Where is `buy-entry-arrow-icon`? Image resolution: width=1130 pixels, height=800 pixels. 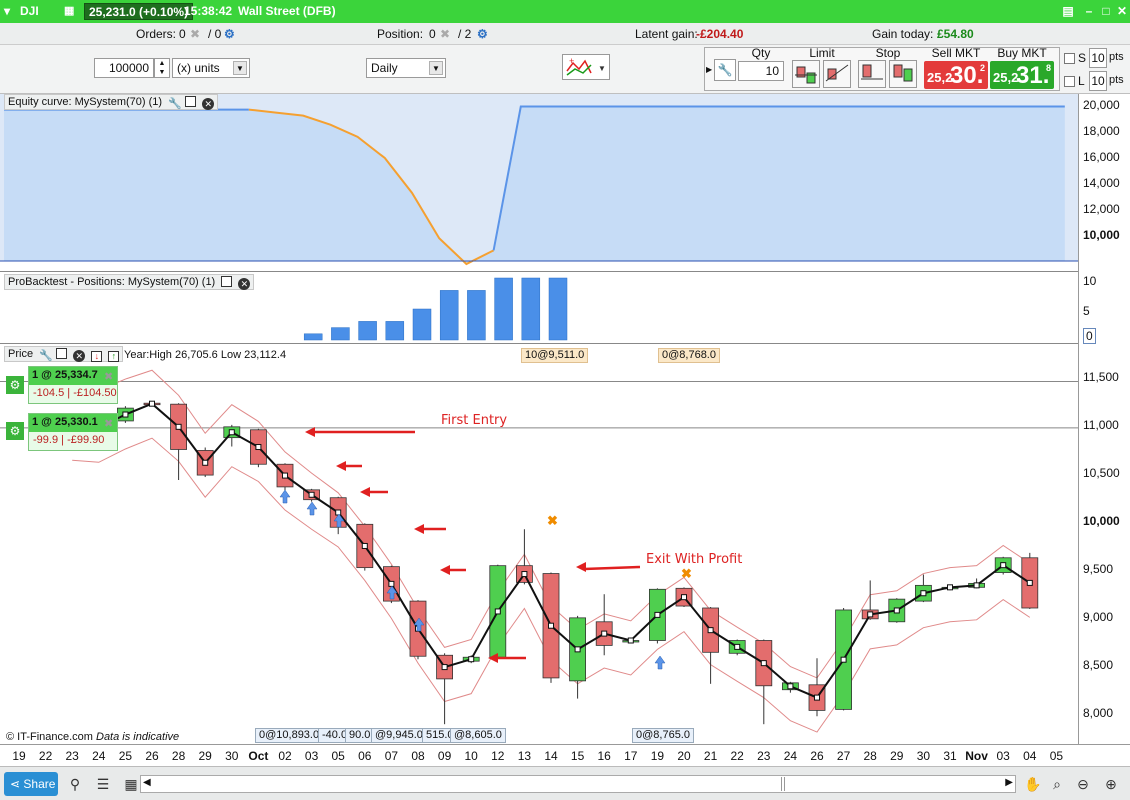
buy-entry-arrow-icon is located at coordinates (312, 508).